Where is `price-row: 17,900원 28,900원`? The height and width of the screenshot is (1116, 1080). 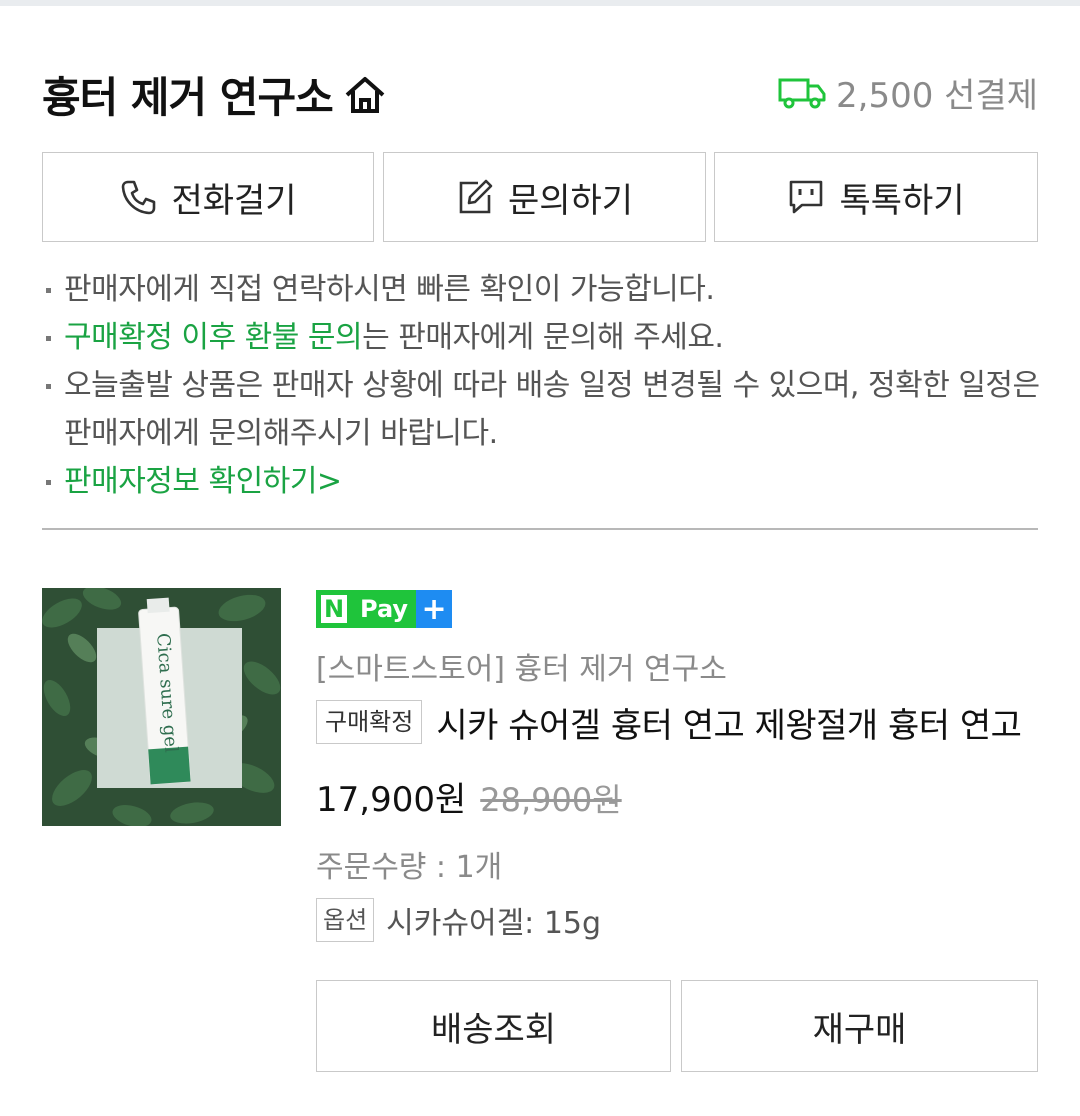
price-row: 17,900원 28,900원 is located at coordinates (469, 796).